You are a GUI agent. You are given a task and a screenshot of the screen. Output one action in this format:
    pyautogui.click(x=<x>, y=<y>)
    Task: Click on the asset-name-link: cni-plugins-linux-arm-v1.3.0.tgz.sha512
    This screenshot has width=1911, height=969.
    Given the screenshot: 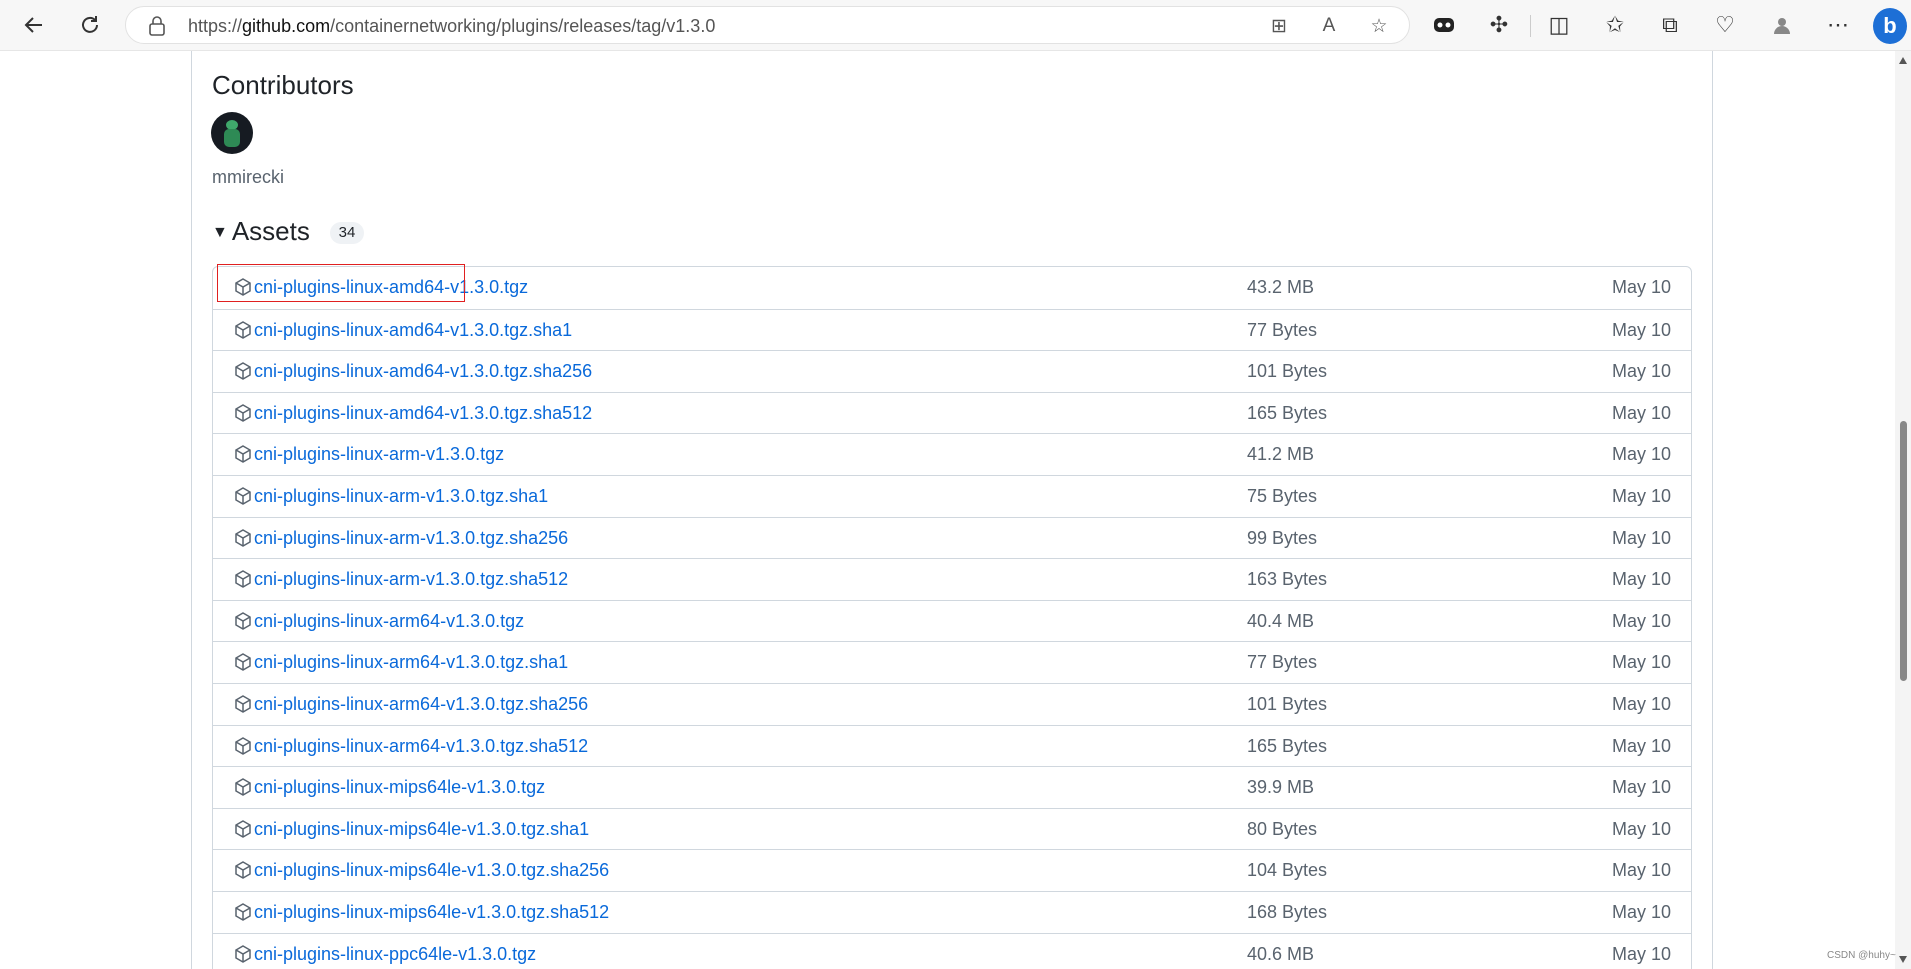 What is the action you would take?
    pyautogui.click(x=411, y=579)
    